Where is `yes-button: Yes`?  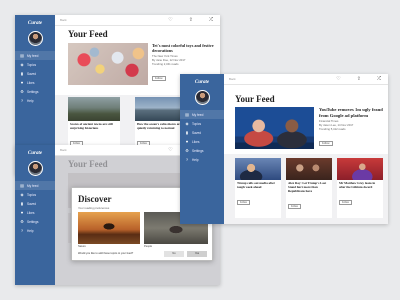
yes-button: Yes is located at coordinates (197, 254).